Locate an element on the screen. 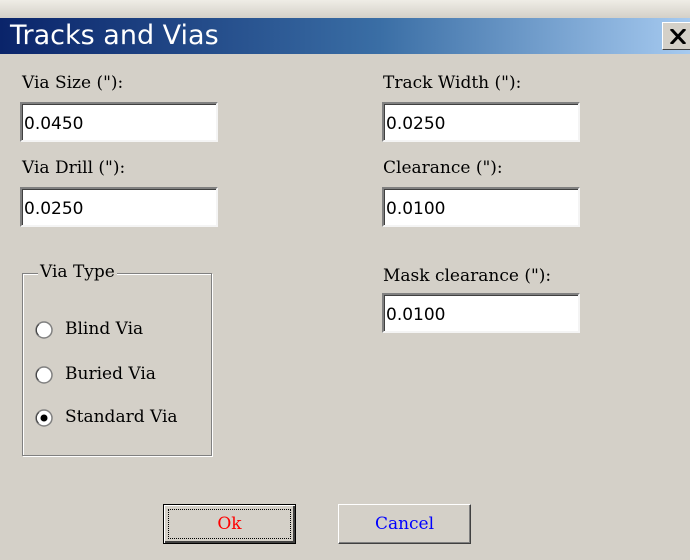 This screenshot has width=690, height=560. mask-clearance-label: Mask clearance ("): is located at coordinates (467, 276).